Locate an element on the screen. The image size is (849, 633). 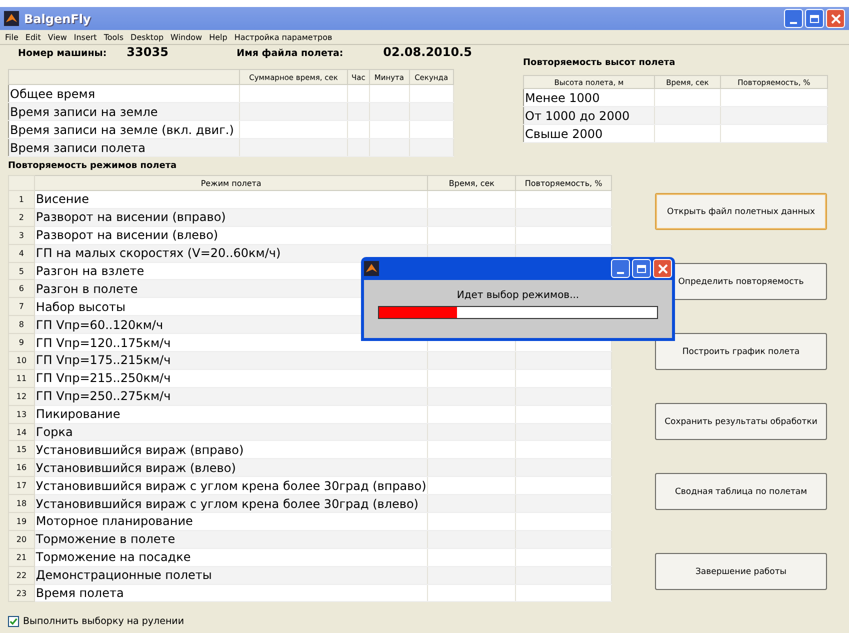
menu-item: File is located at coordinates (11, 37).